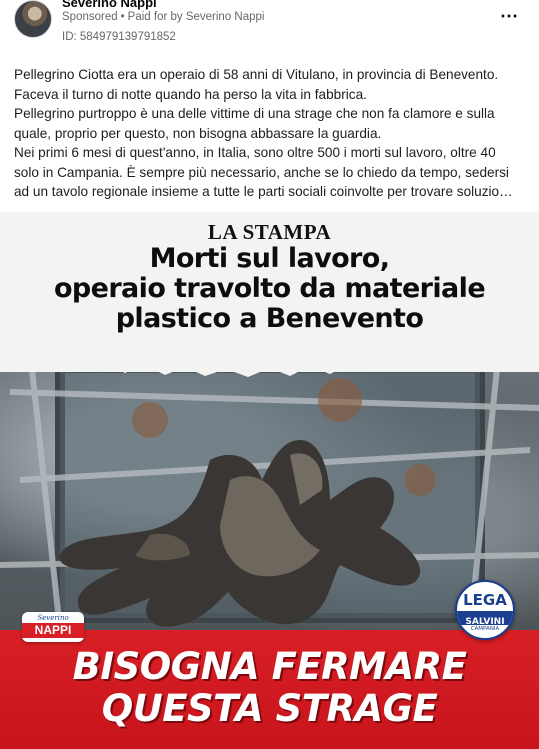 This screenshot has width=539, height=749. What do you see at coordinates (269, 708) in the screenshot?
I see `slogan-line: QUESTA STRAGE` at bounding box center [269, 708].